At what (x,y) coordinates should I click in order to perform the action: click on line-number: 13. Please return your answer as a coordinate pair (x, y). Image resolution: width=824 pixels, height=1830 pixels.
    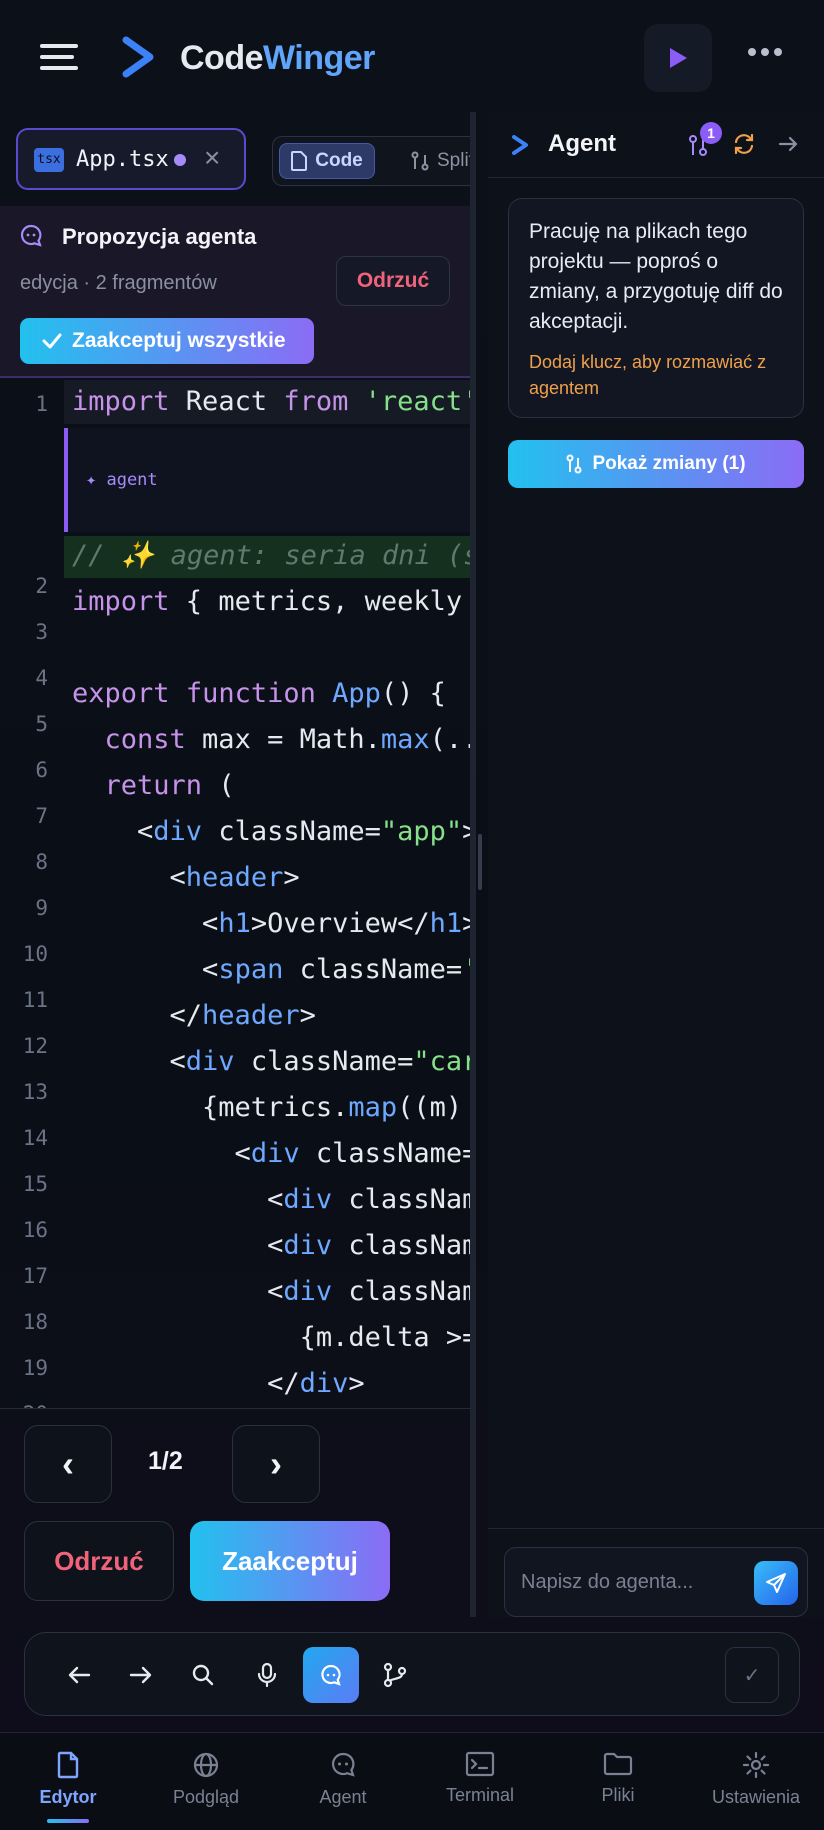
    Looking at the image, I should click on (35, 1092).